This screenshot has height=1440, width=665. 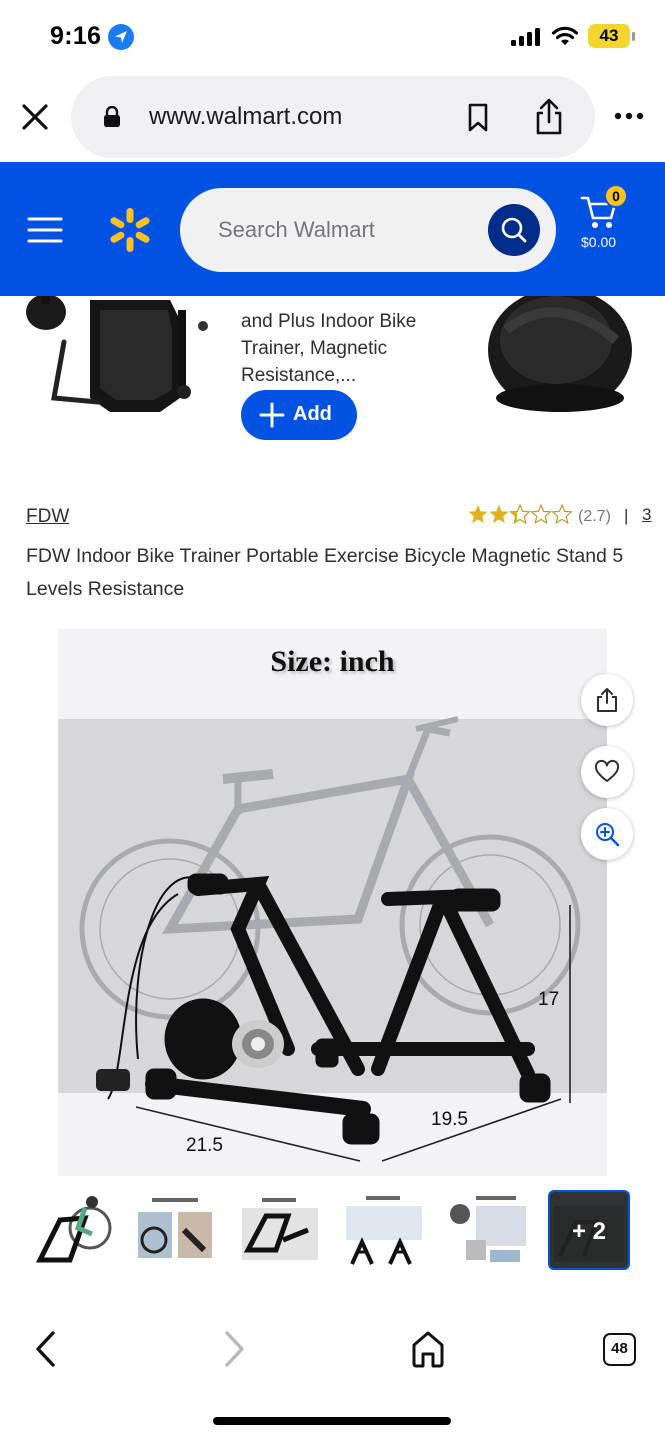 I want to click on thumbnail-5-image, so click(x=487, y=1230).